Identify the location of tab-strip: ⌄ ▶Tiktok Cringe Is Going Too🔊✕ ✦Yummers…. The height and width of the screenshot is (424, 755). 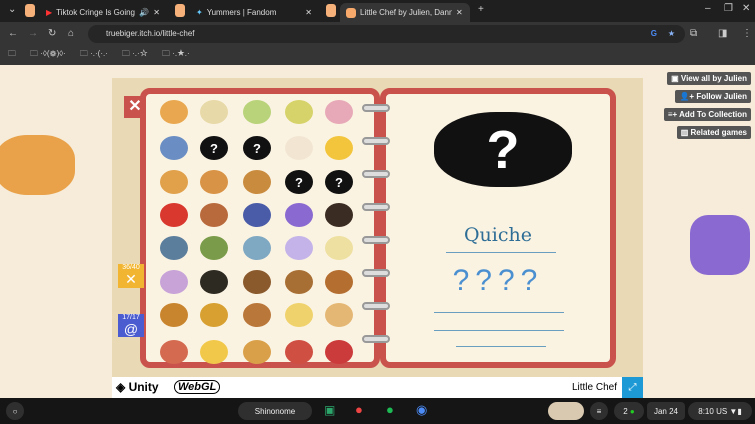
(377, 11).